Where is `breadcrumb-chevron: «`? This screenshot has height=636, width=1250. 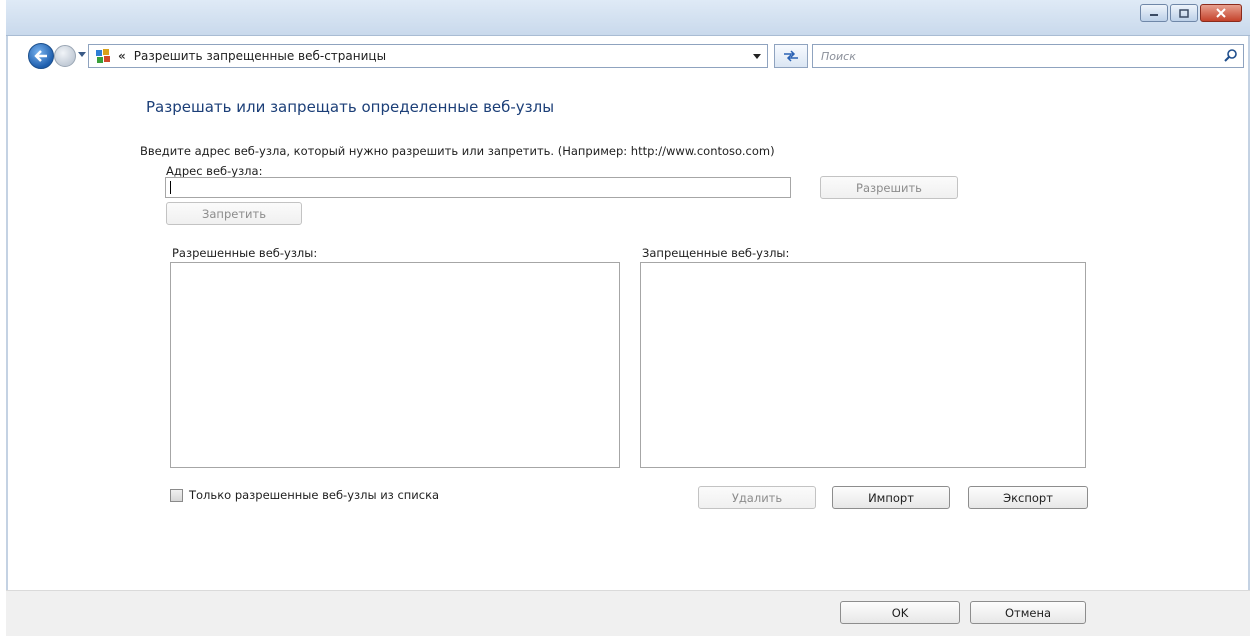 breadcrumb-chevron: « is located at coordinates (122, 56).